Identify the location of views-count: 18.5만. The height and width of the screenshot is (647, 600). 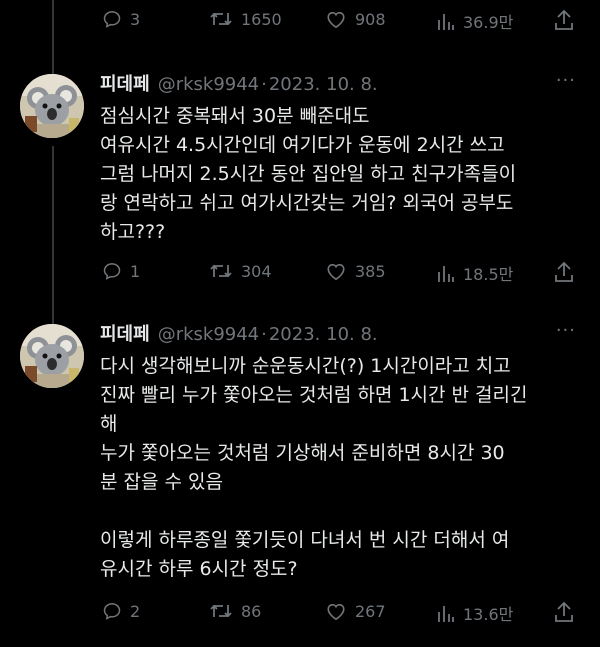
(488, 274).